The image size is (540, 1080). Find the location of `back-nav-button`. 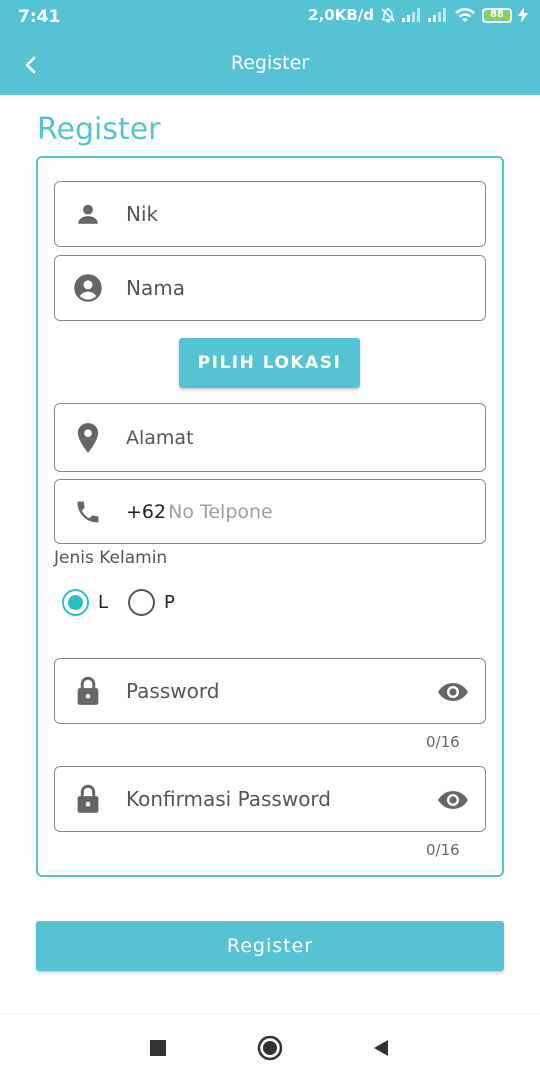

back-nav-button is located at coordinates (381, 1048).